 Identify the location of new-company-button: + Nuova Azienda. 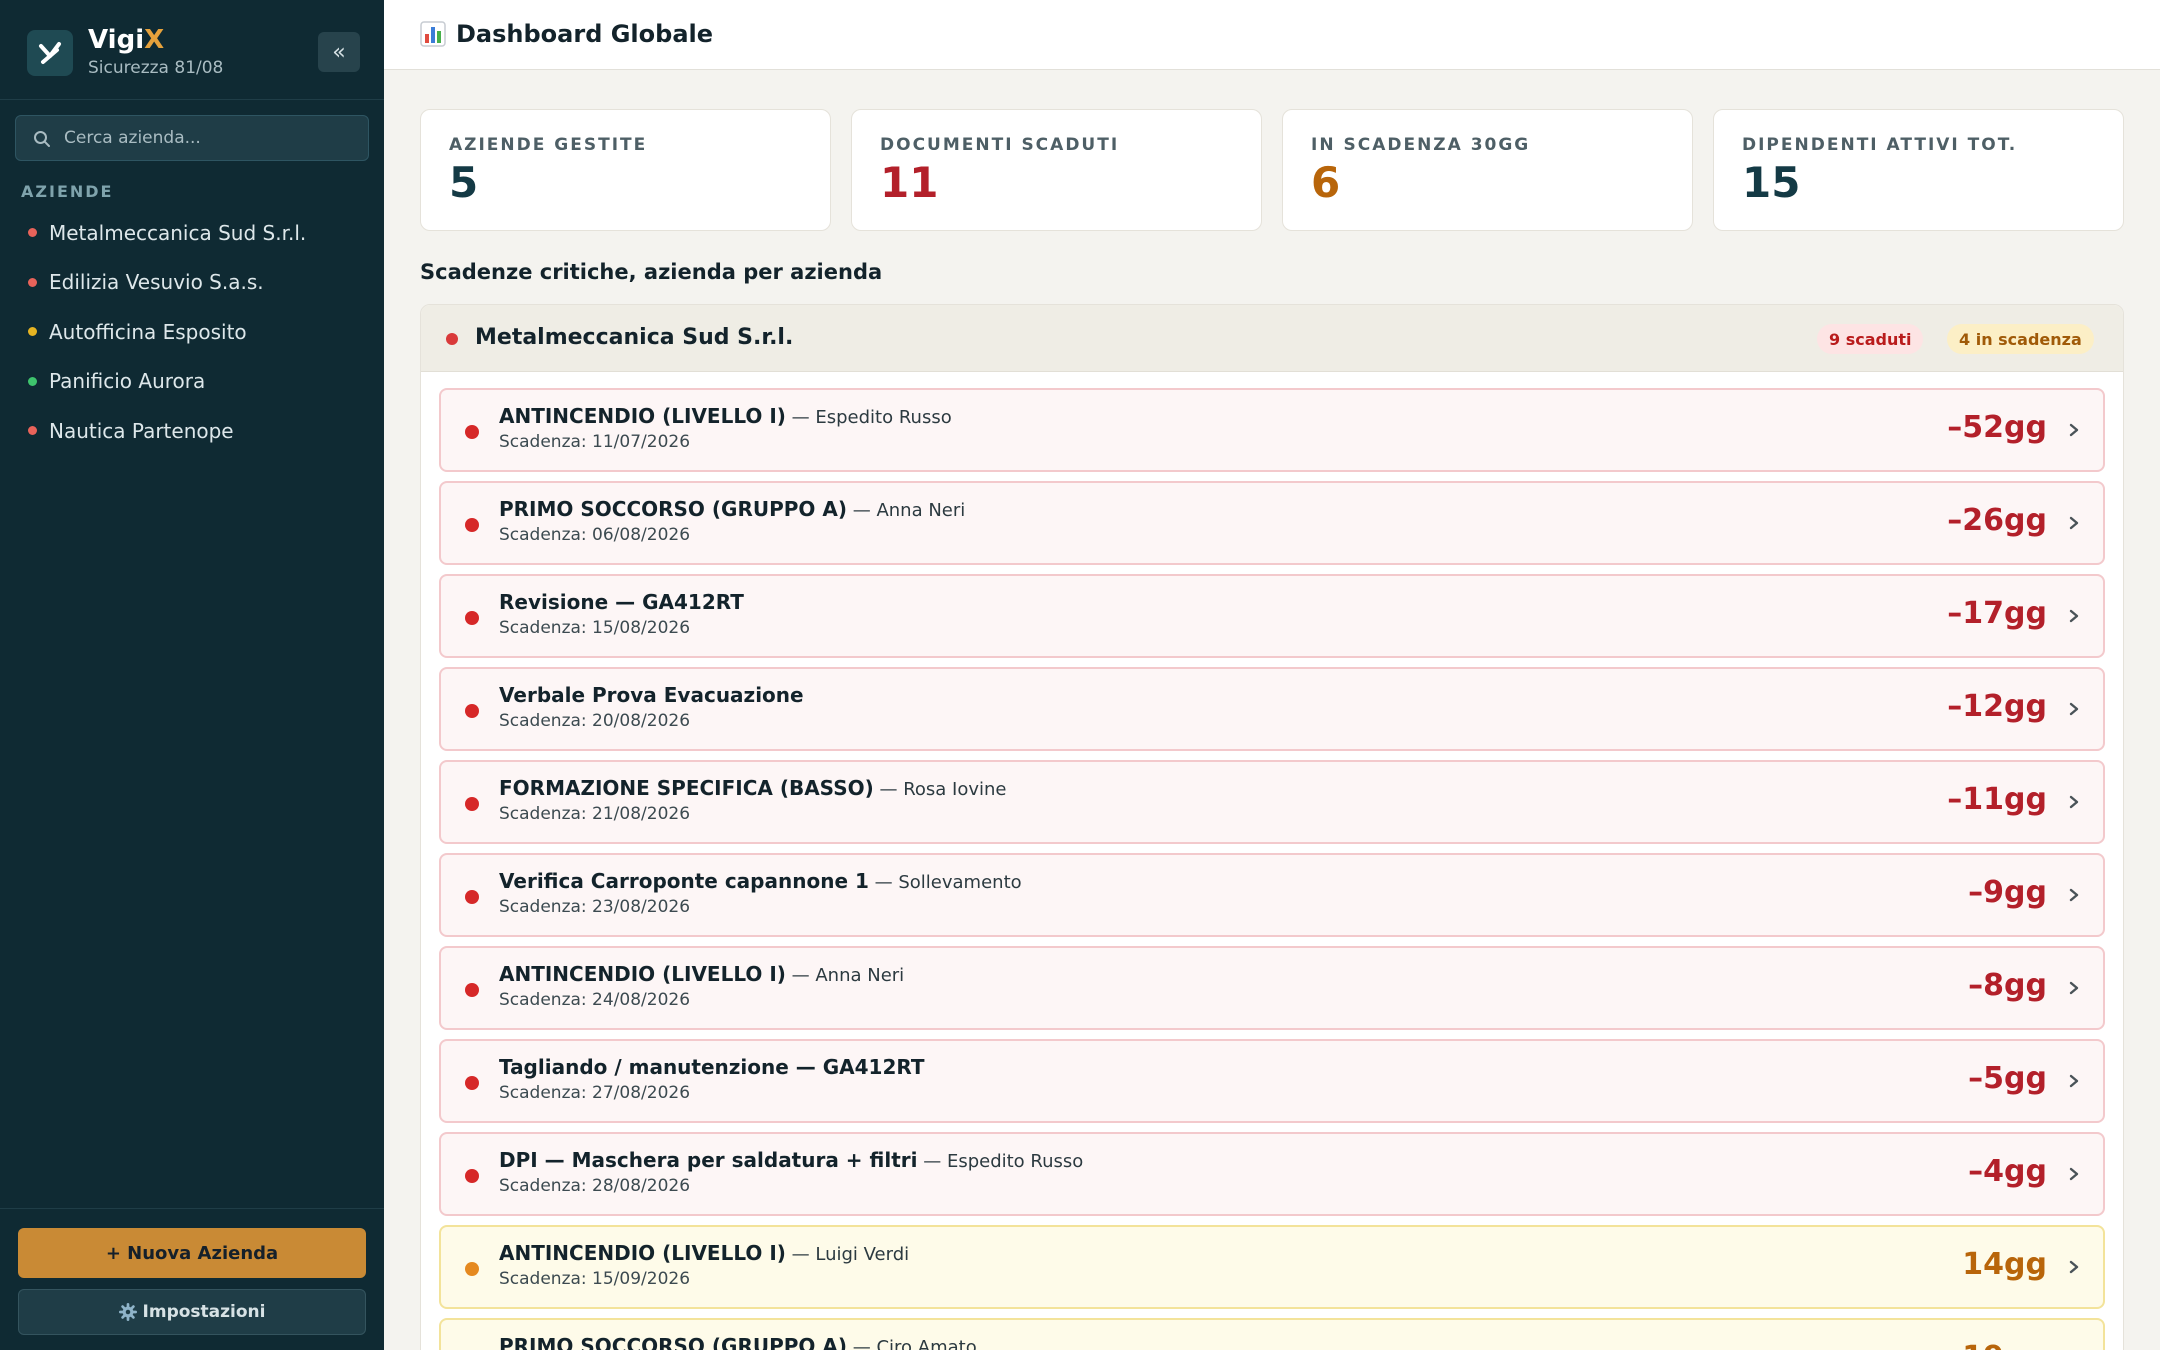
(192, 1253).